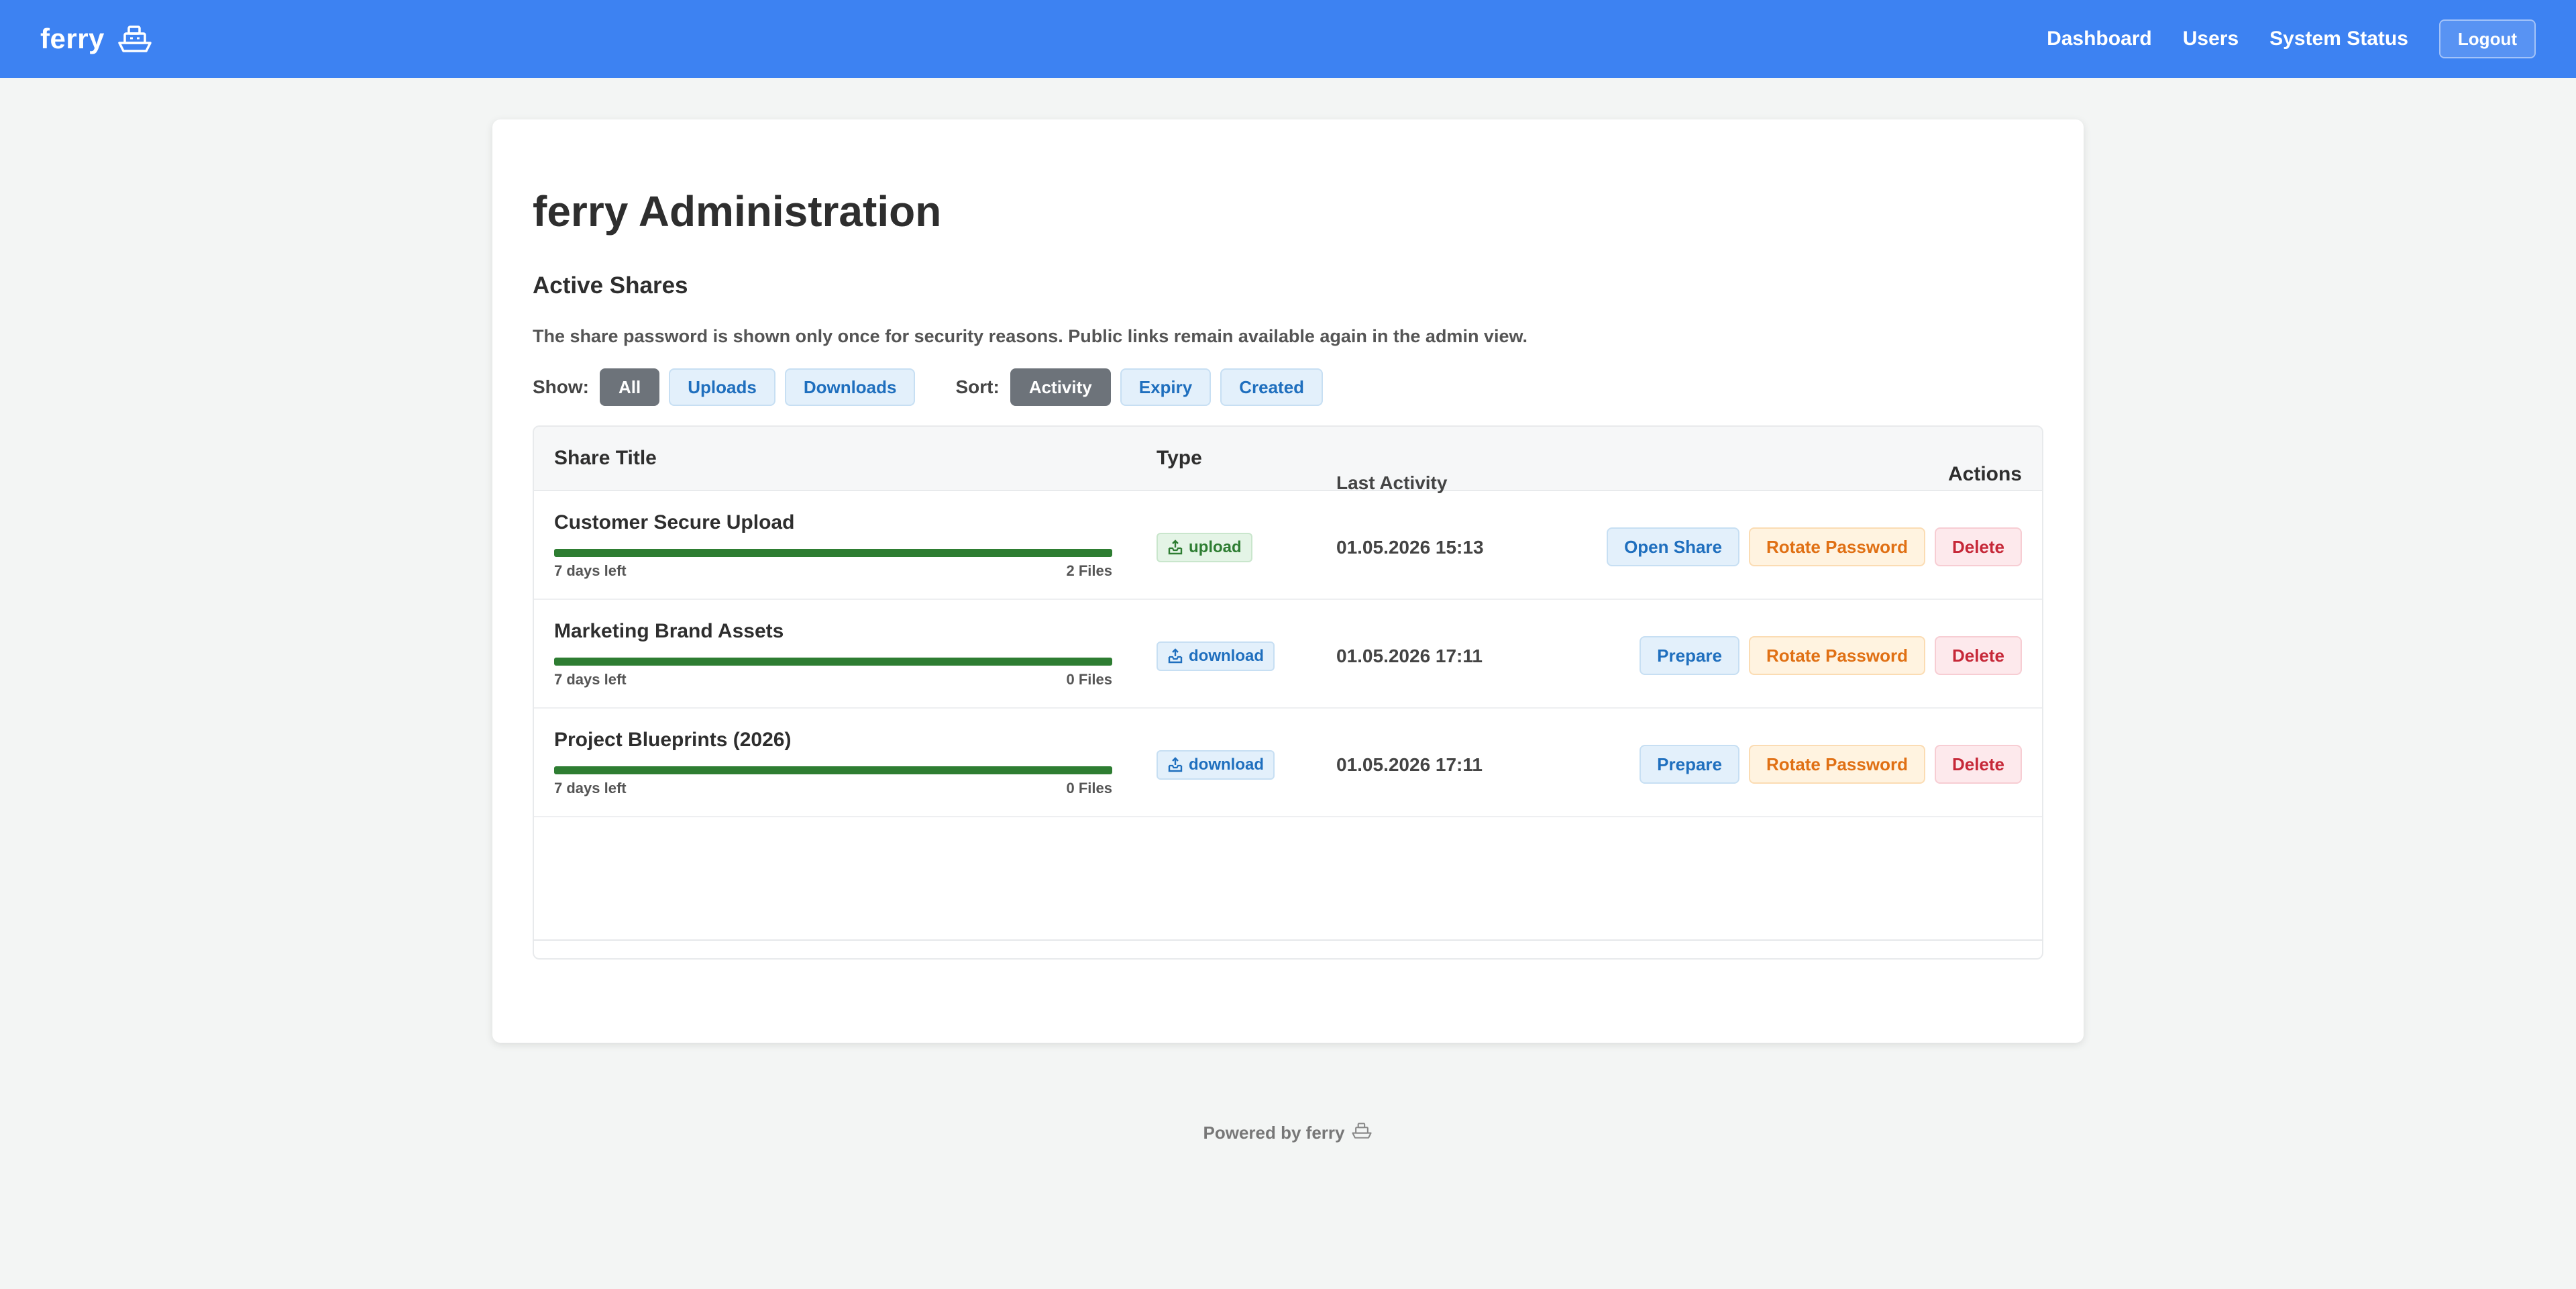  I want to click on open-share-button: Open Share, so click(1673, 546).